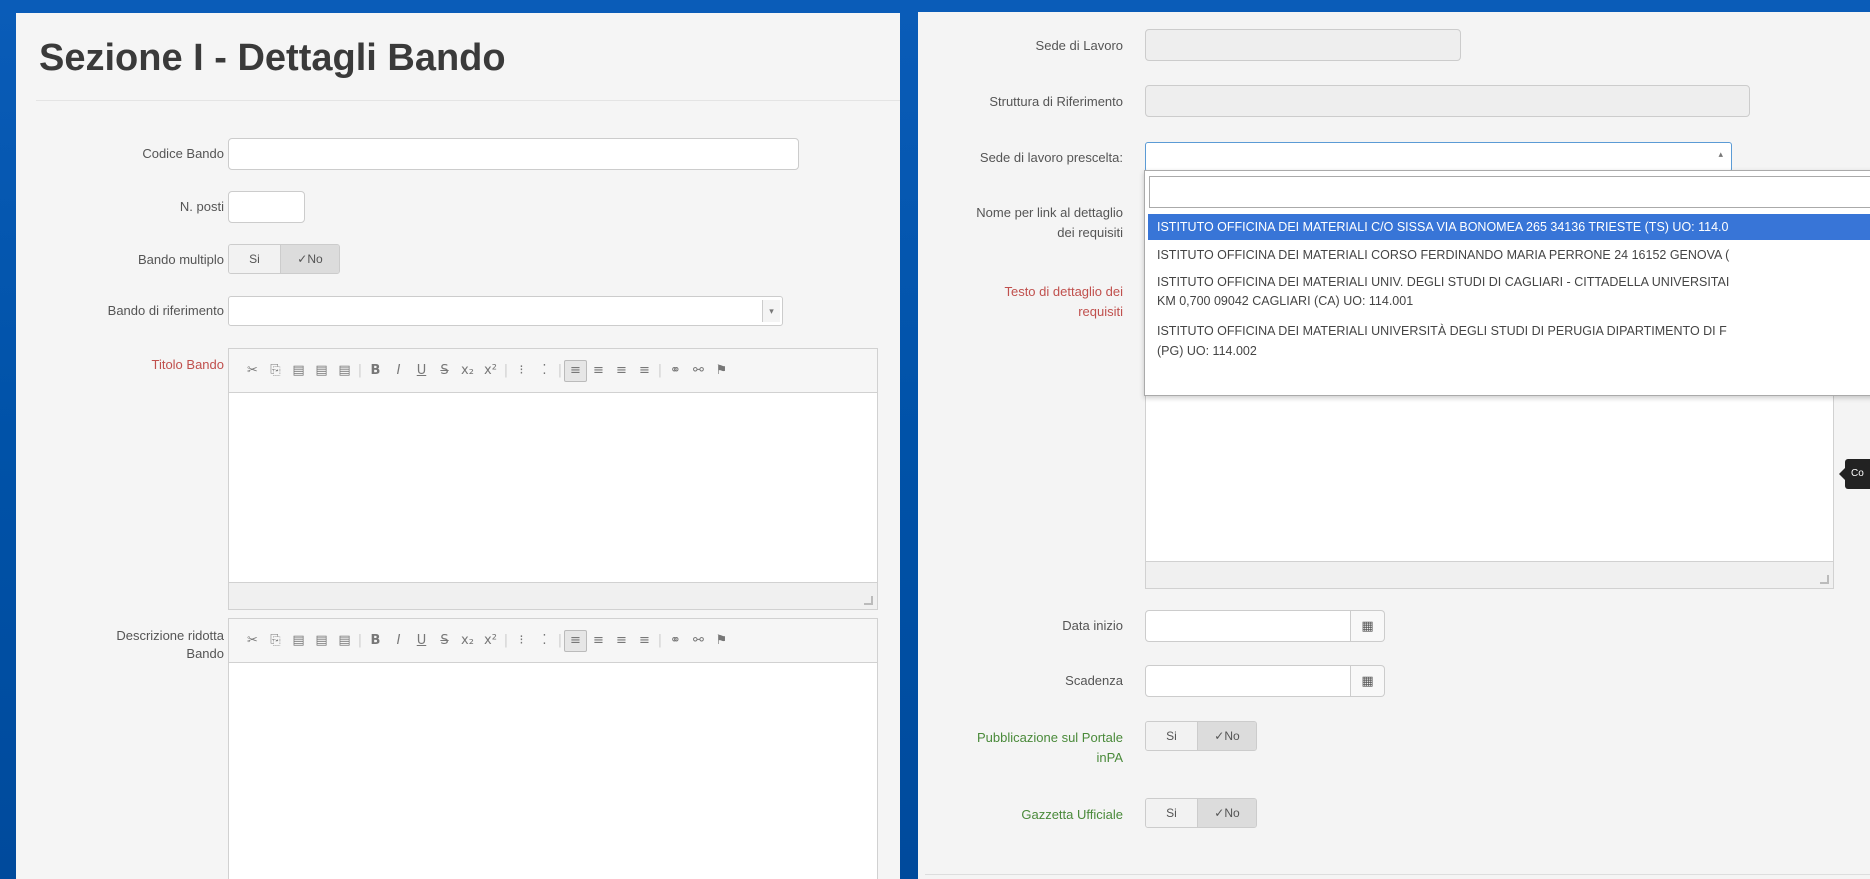 This screenshot has width=1870, height=879. Describe the element at coordinates (183, 153) in the screenshot. I see `codice-bando-label: Codice Bando` at that location.